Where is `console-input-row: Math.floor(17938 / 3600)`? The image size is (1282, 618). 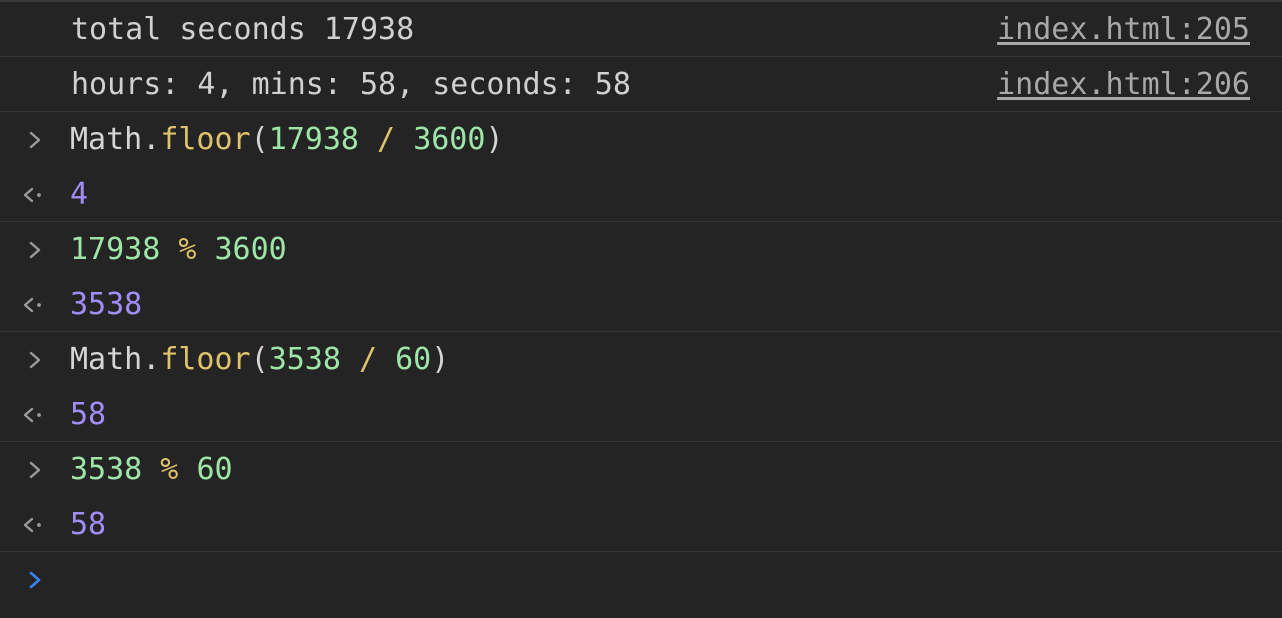
console-input-row: Math.floor(17938 / 3600) is located at coordinates (641, 139).